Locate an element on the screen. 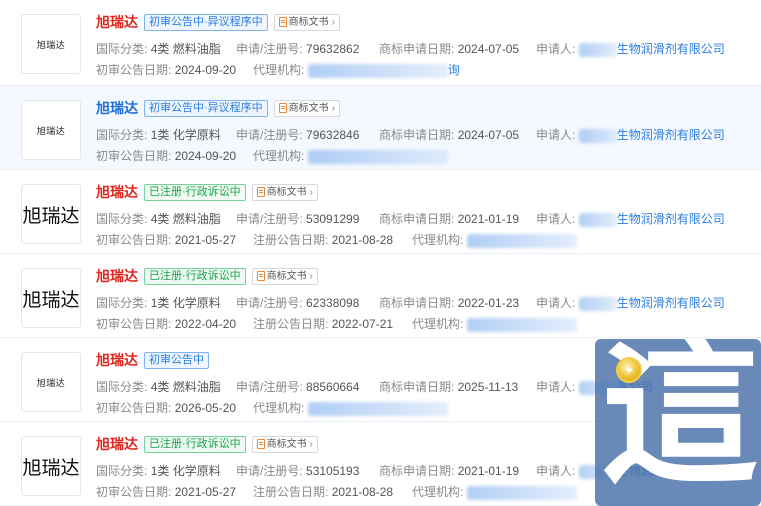 This screenshot has height=506, width=761. reg-number-field: 申请/注册号: 79632862 is located at coordinates (297, 48).